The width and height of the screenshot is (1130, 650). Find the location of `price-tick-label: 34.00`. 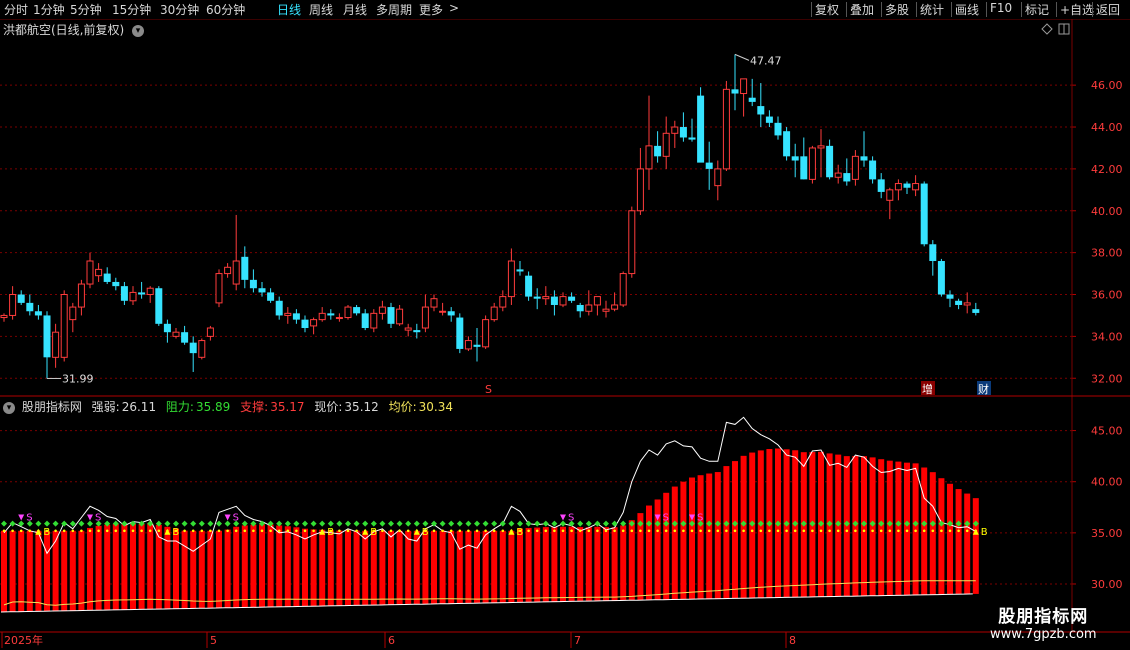

price-tick-label: 34.00 is located at coordinates (1107, 336).